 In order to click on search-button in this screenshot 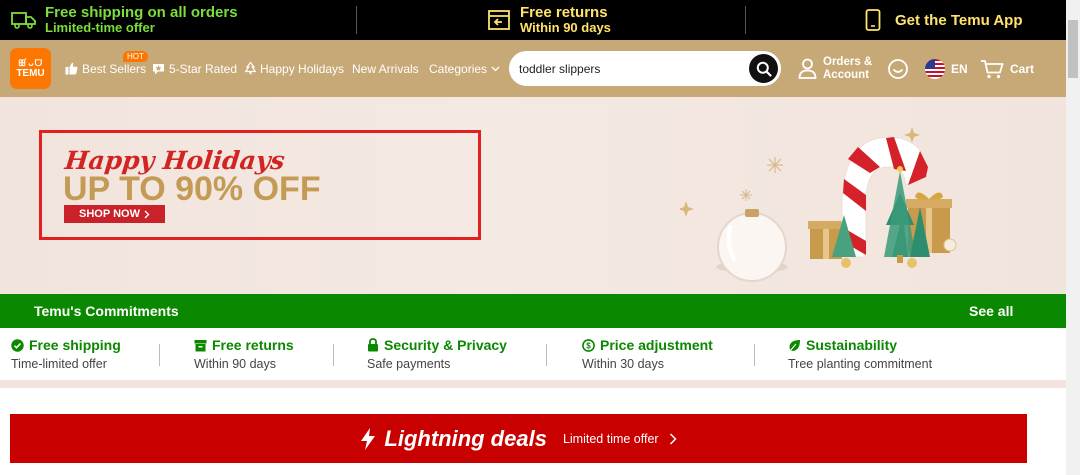, I will do `click(763, 68)`.